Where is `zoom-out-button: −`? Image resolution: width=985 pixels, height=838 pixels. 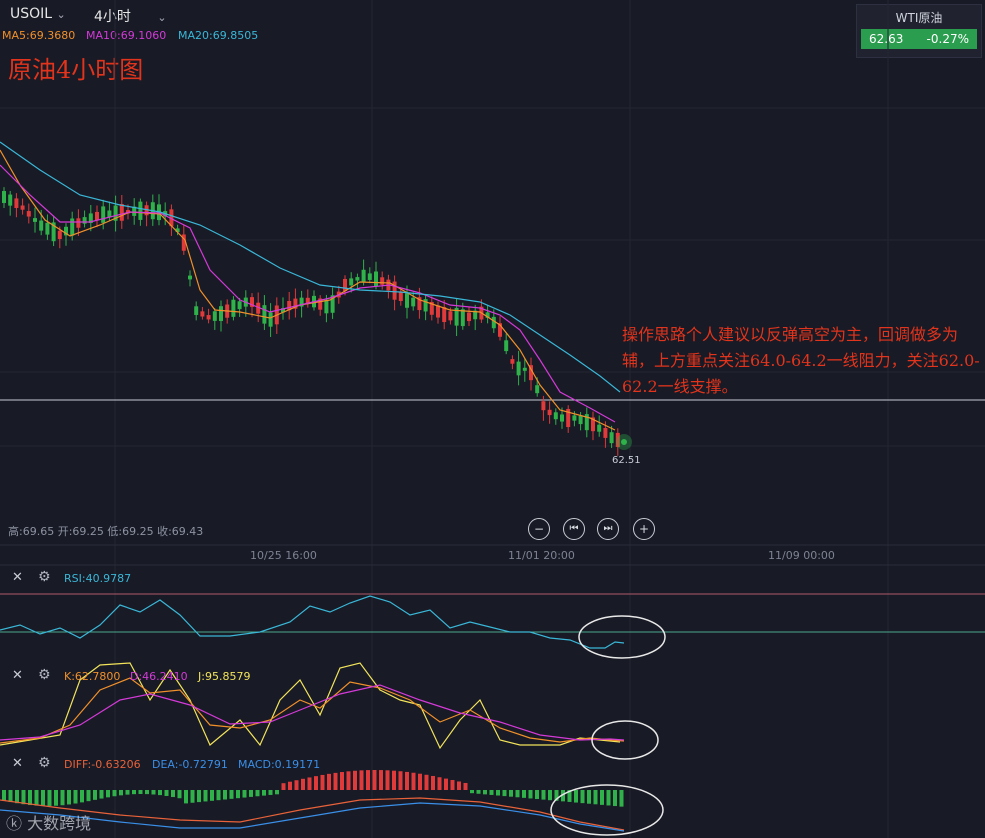 zoom-out-button: − is located at coordinates (539, 529).